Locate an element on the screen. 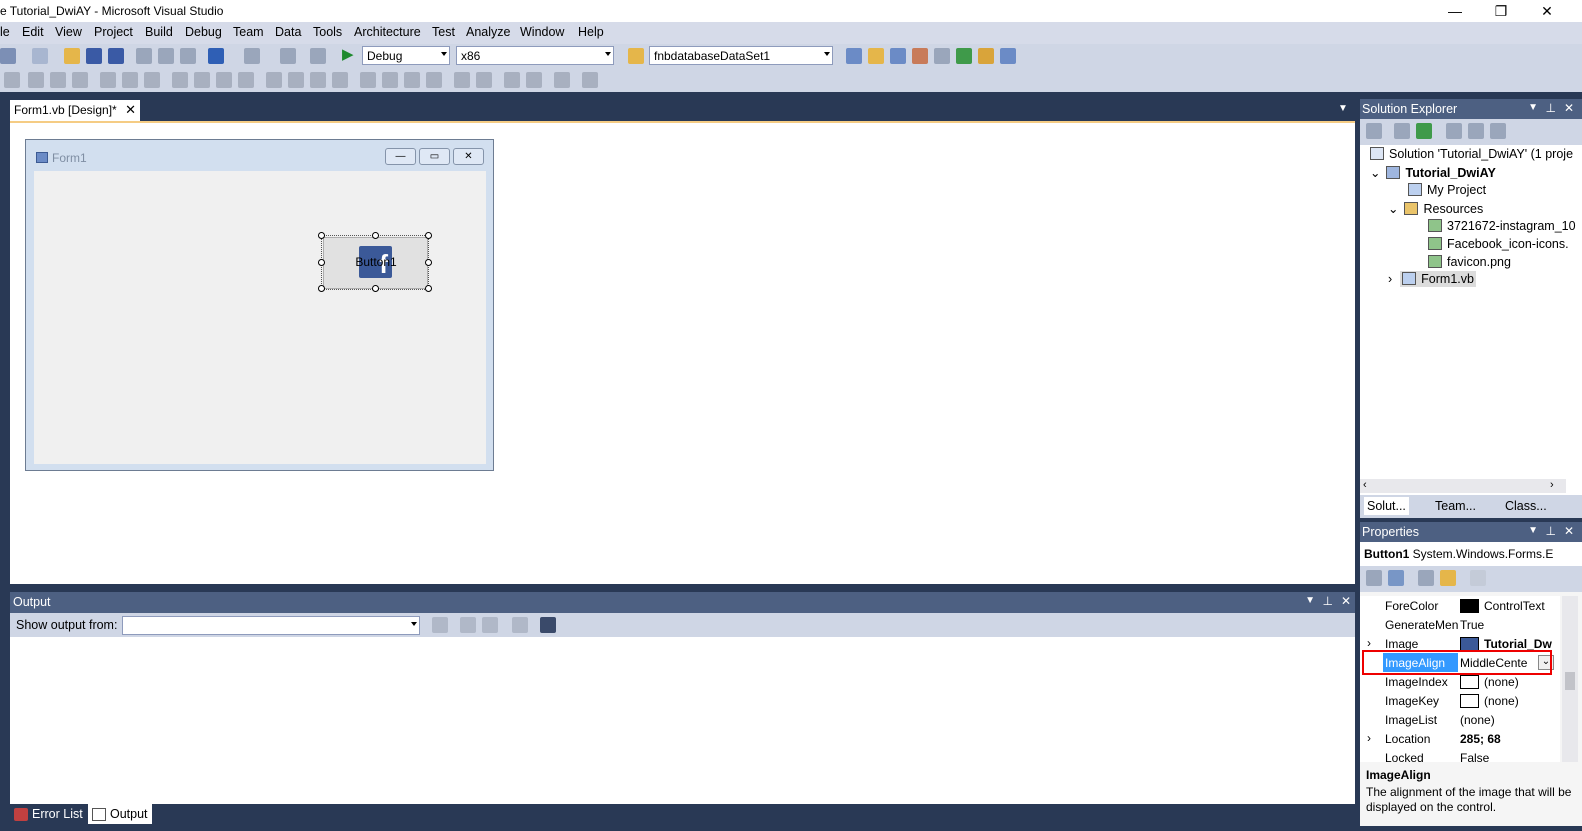 The height and width of the screenshot is (831, 1582). menu-debug: Debug is located at coordinates (203, 32).